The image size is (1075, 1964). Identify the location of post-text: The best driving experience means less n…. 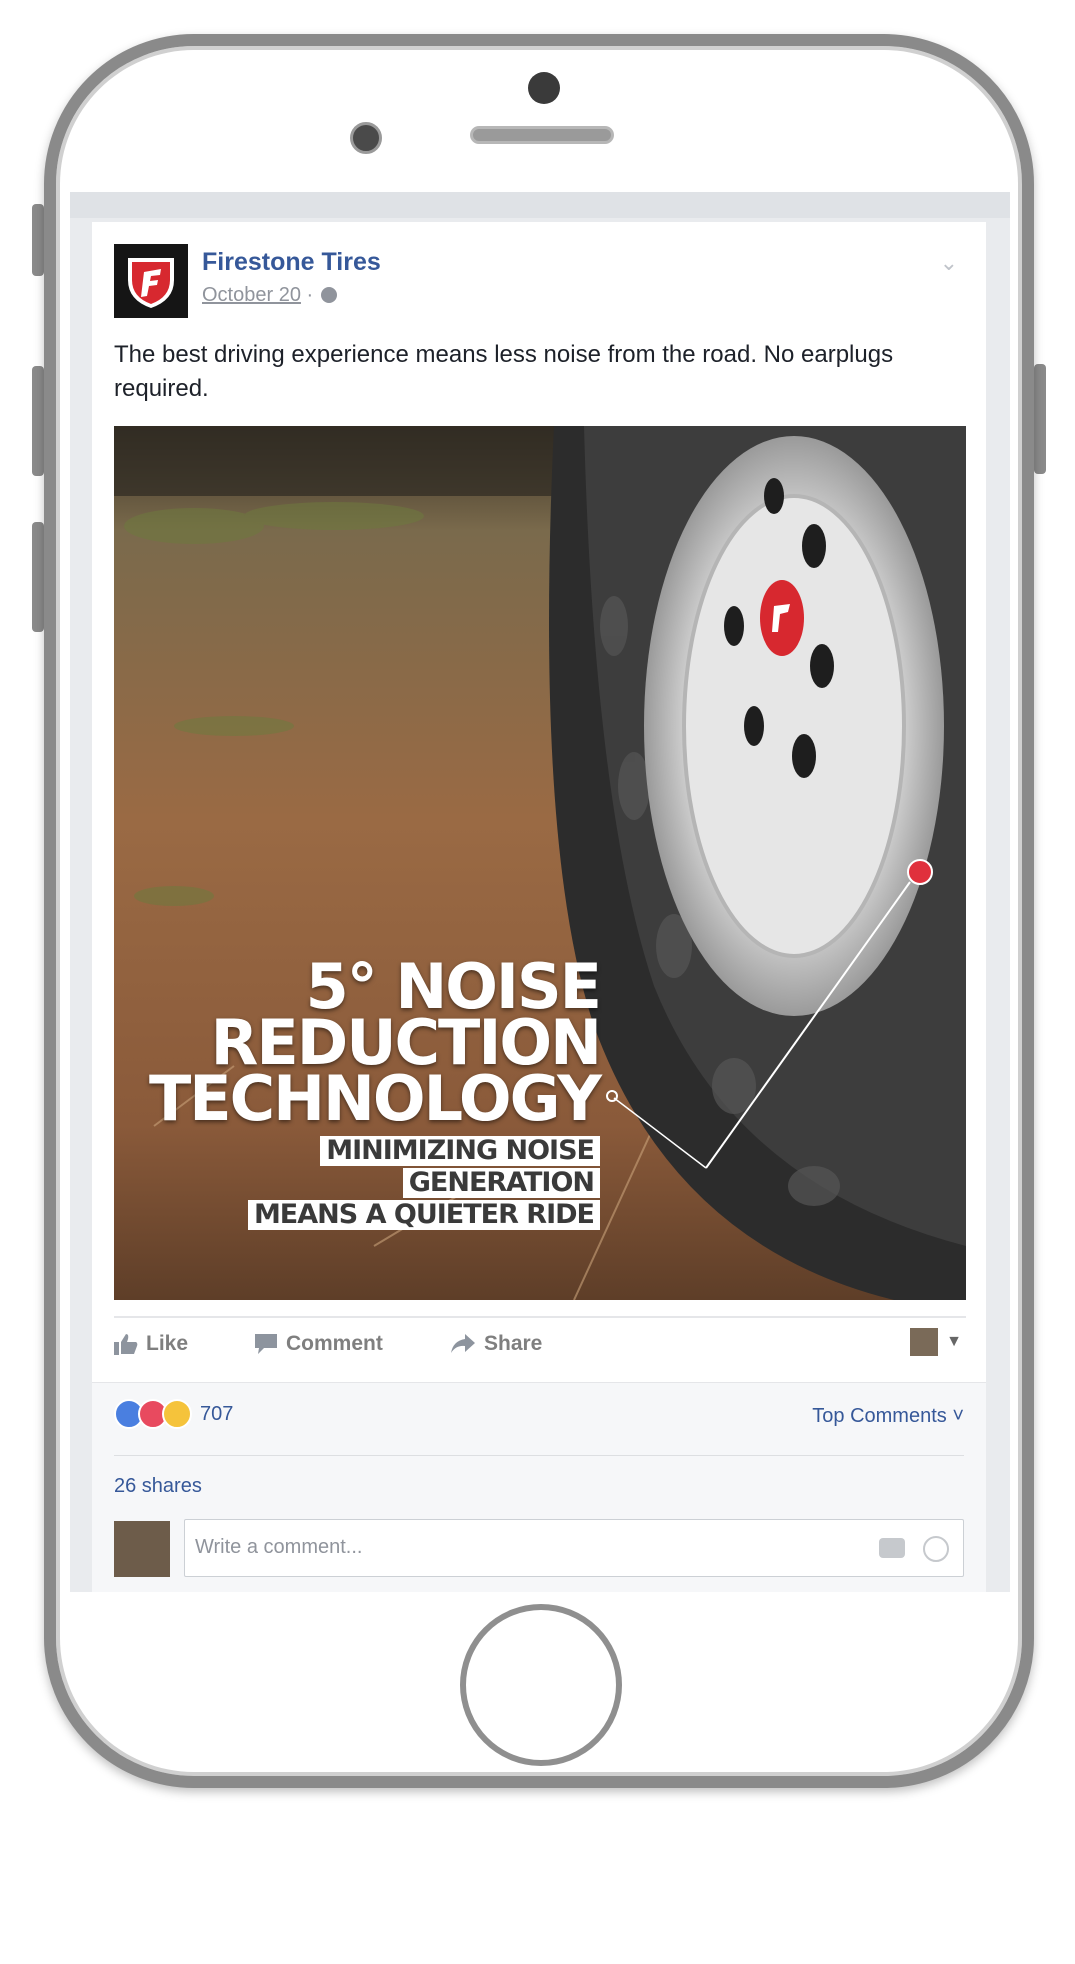
(504, 371).